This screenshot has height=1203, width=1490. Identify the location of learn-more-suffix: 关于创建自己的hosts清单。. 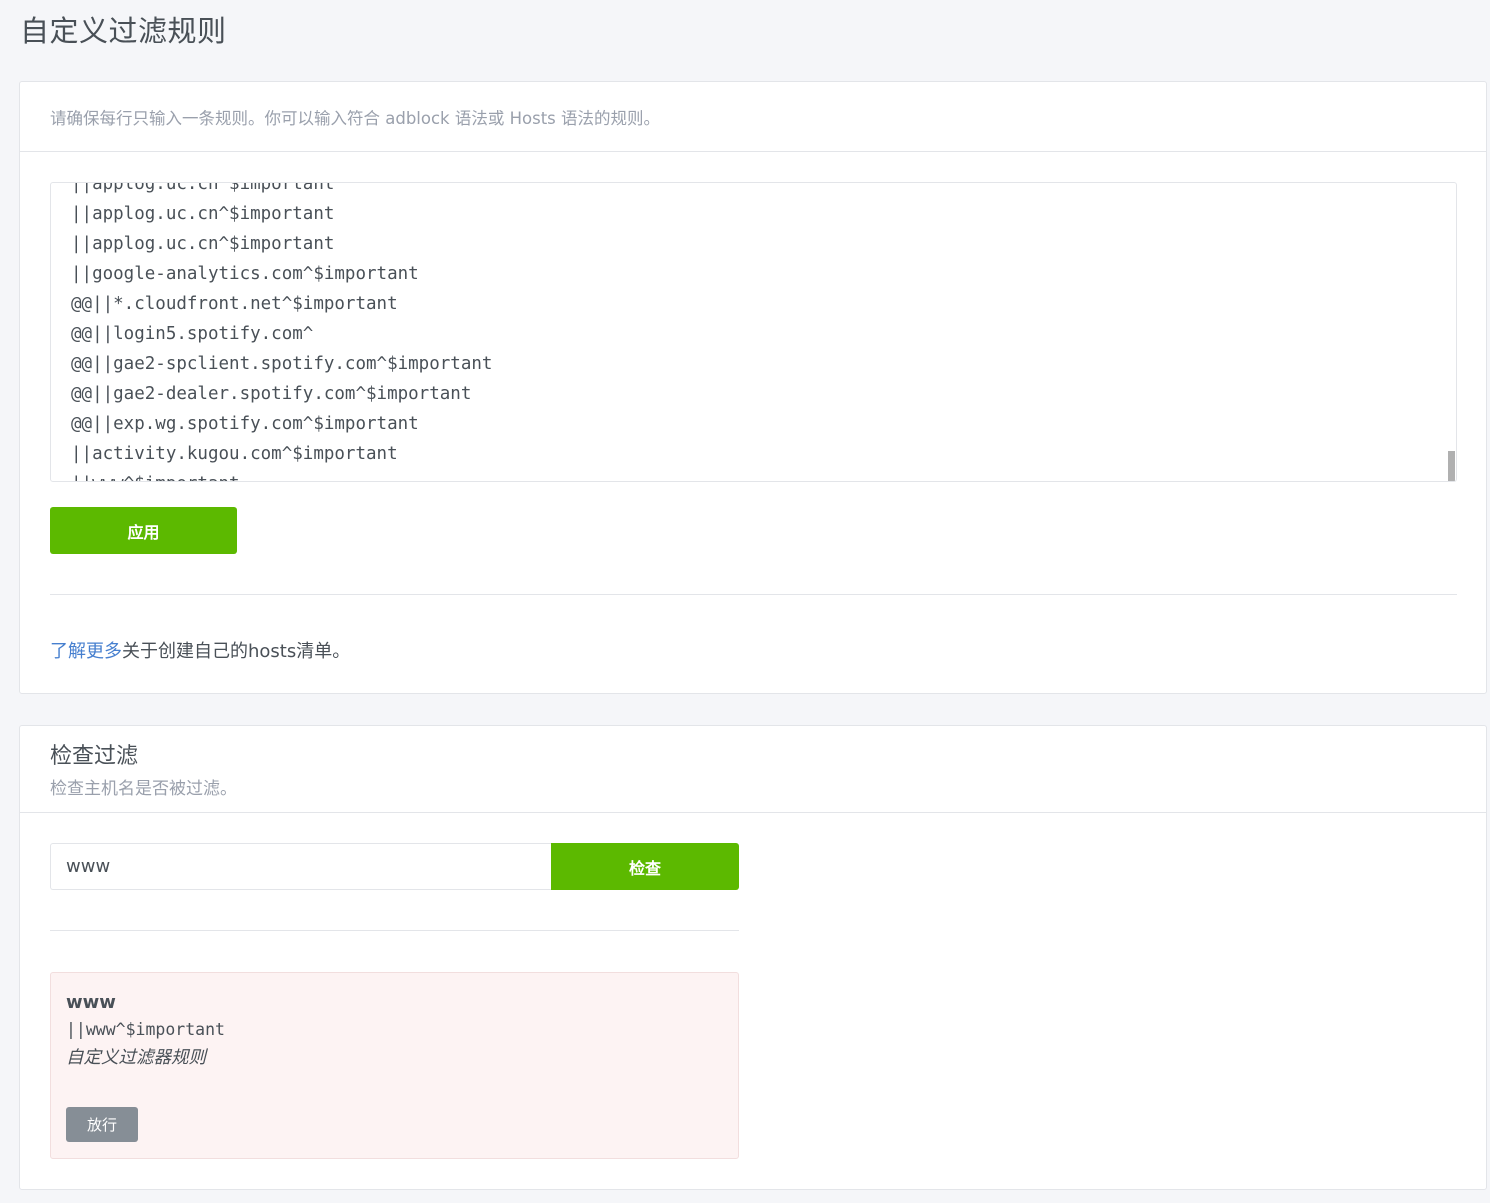
(236, 651).